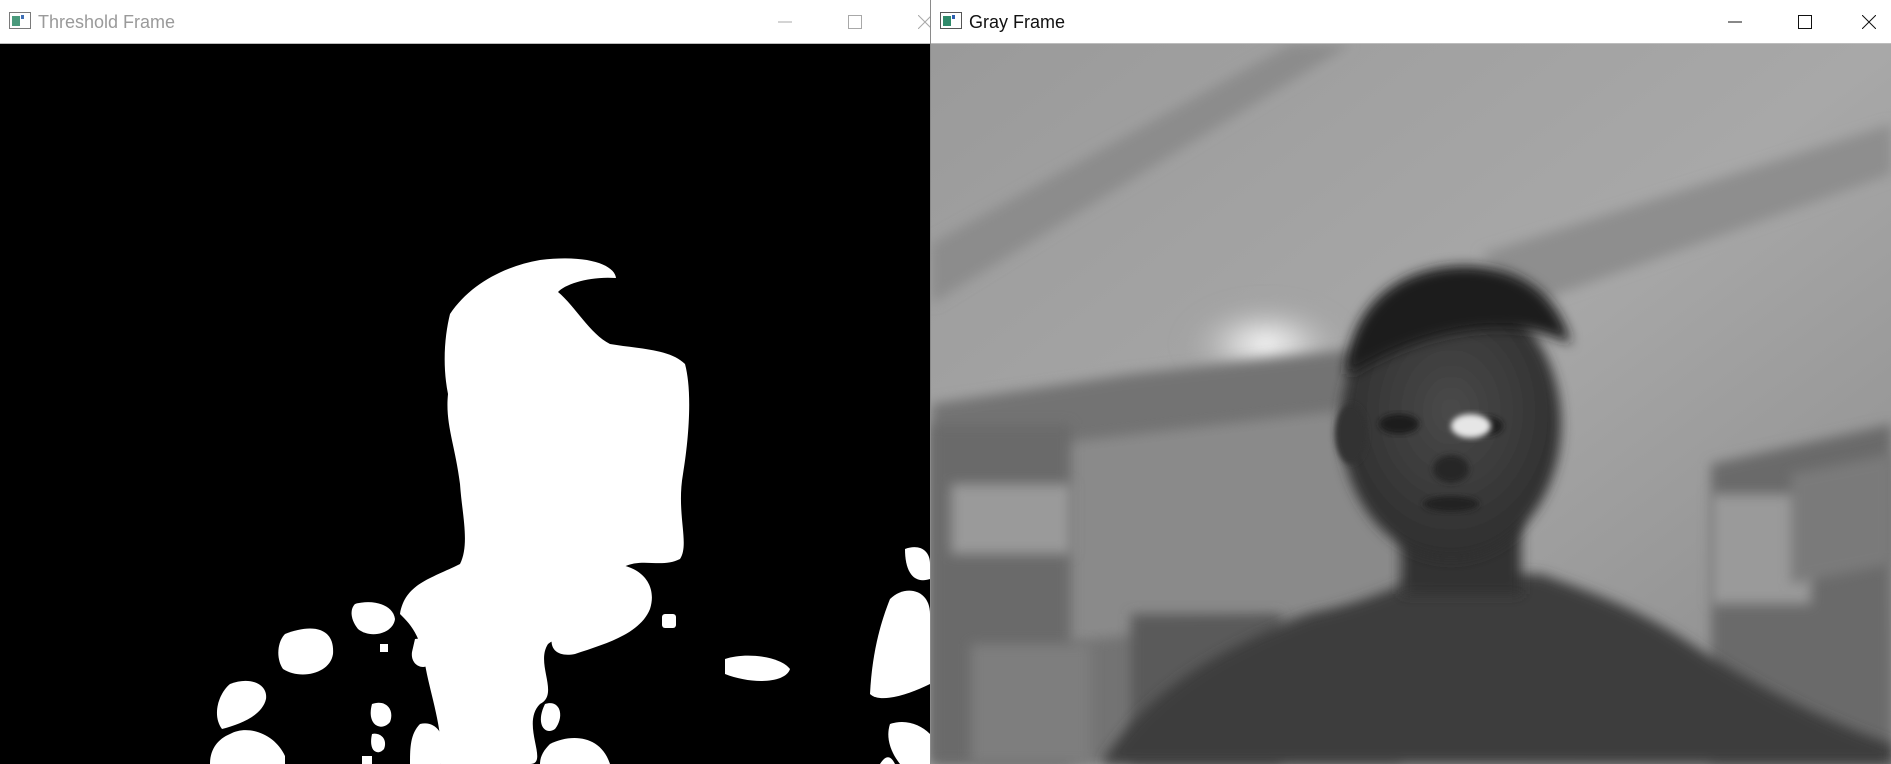 Image resolution: width=1891 pixels, height=764 pixels. Describe the element at coordinates (1017, 22) in the screenshot. I see `gray-frame-title: Gray Frame` at that location.